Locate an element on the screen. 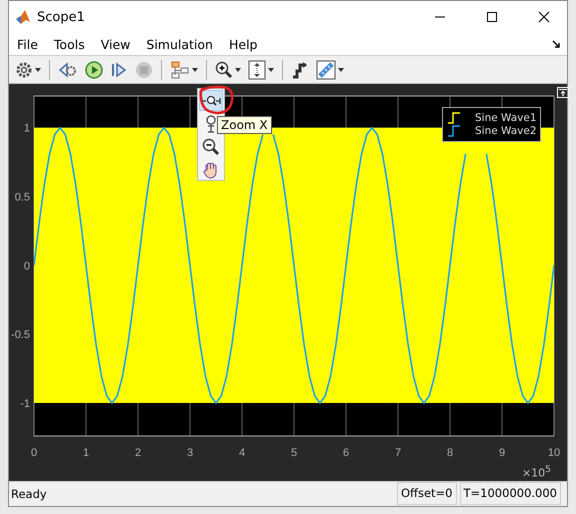 This screenshot has width=576, height=514. axis-multiplier: ×10$^{5}$ is located at coordinates (536, 472).